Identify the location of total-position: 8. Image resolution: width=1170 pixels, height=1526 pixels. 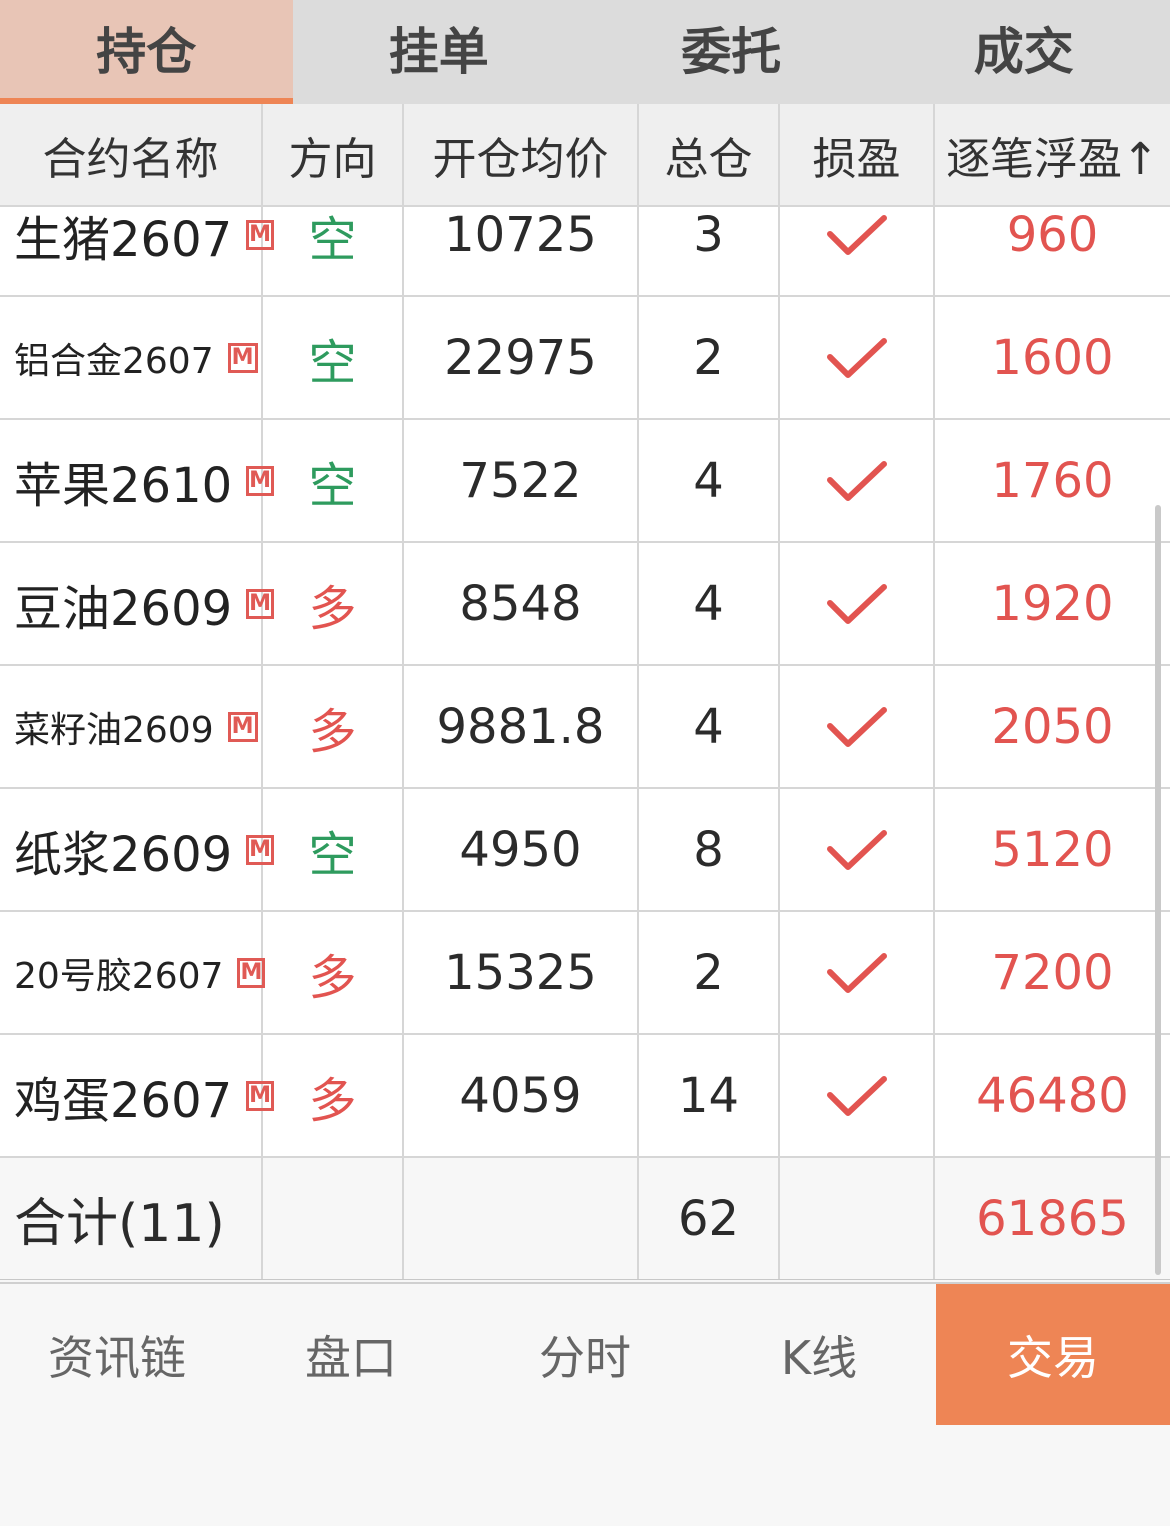
(709, 849).